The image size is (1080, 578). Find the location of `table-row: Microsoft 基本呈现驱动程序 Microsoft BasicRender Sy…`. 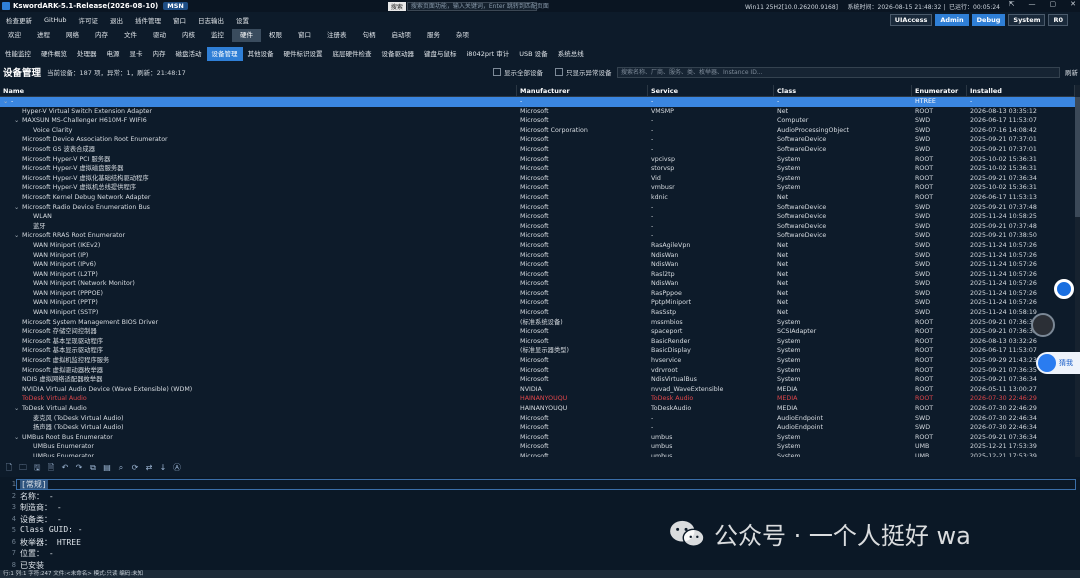

table-row: Microsoft 基本呈现驱动程序 Microsoft BasicRender Sy… is located at coordinates (537, 342).